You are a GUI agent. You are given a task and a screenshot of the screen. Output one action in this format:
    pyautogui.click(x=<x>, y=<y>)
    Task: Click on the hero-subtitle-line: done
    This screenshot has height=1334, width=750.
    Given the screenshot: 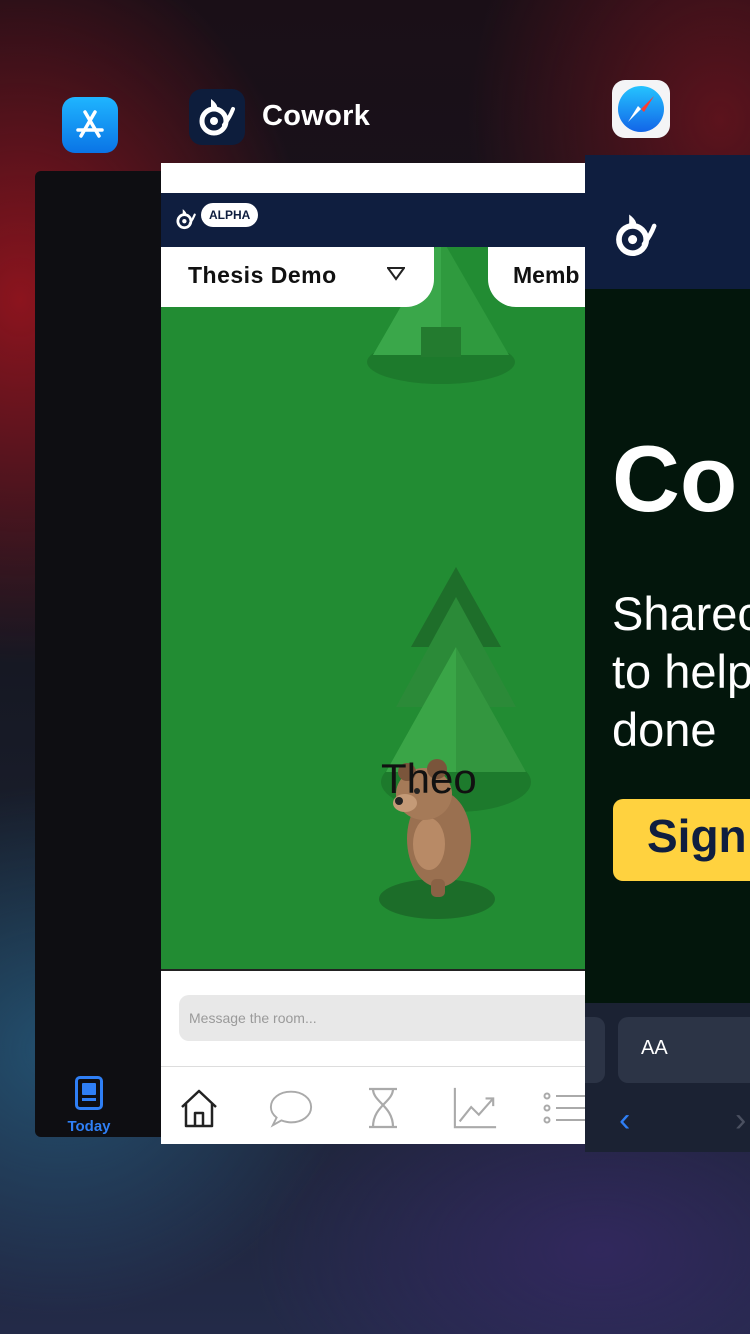 What is the action you would take?
    pyautogui.click(x=664, y=729)
    